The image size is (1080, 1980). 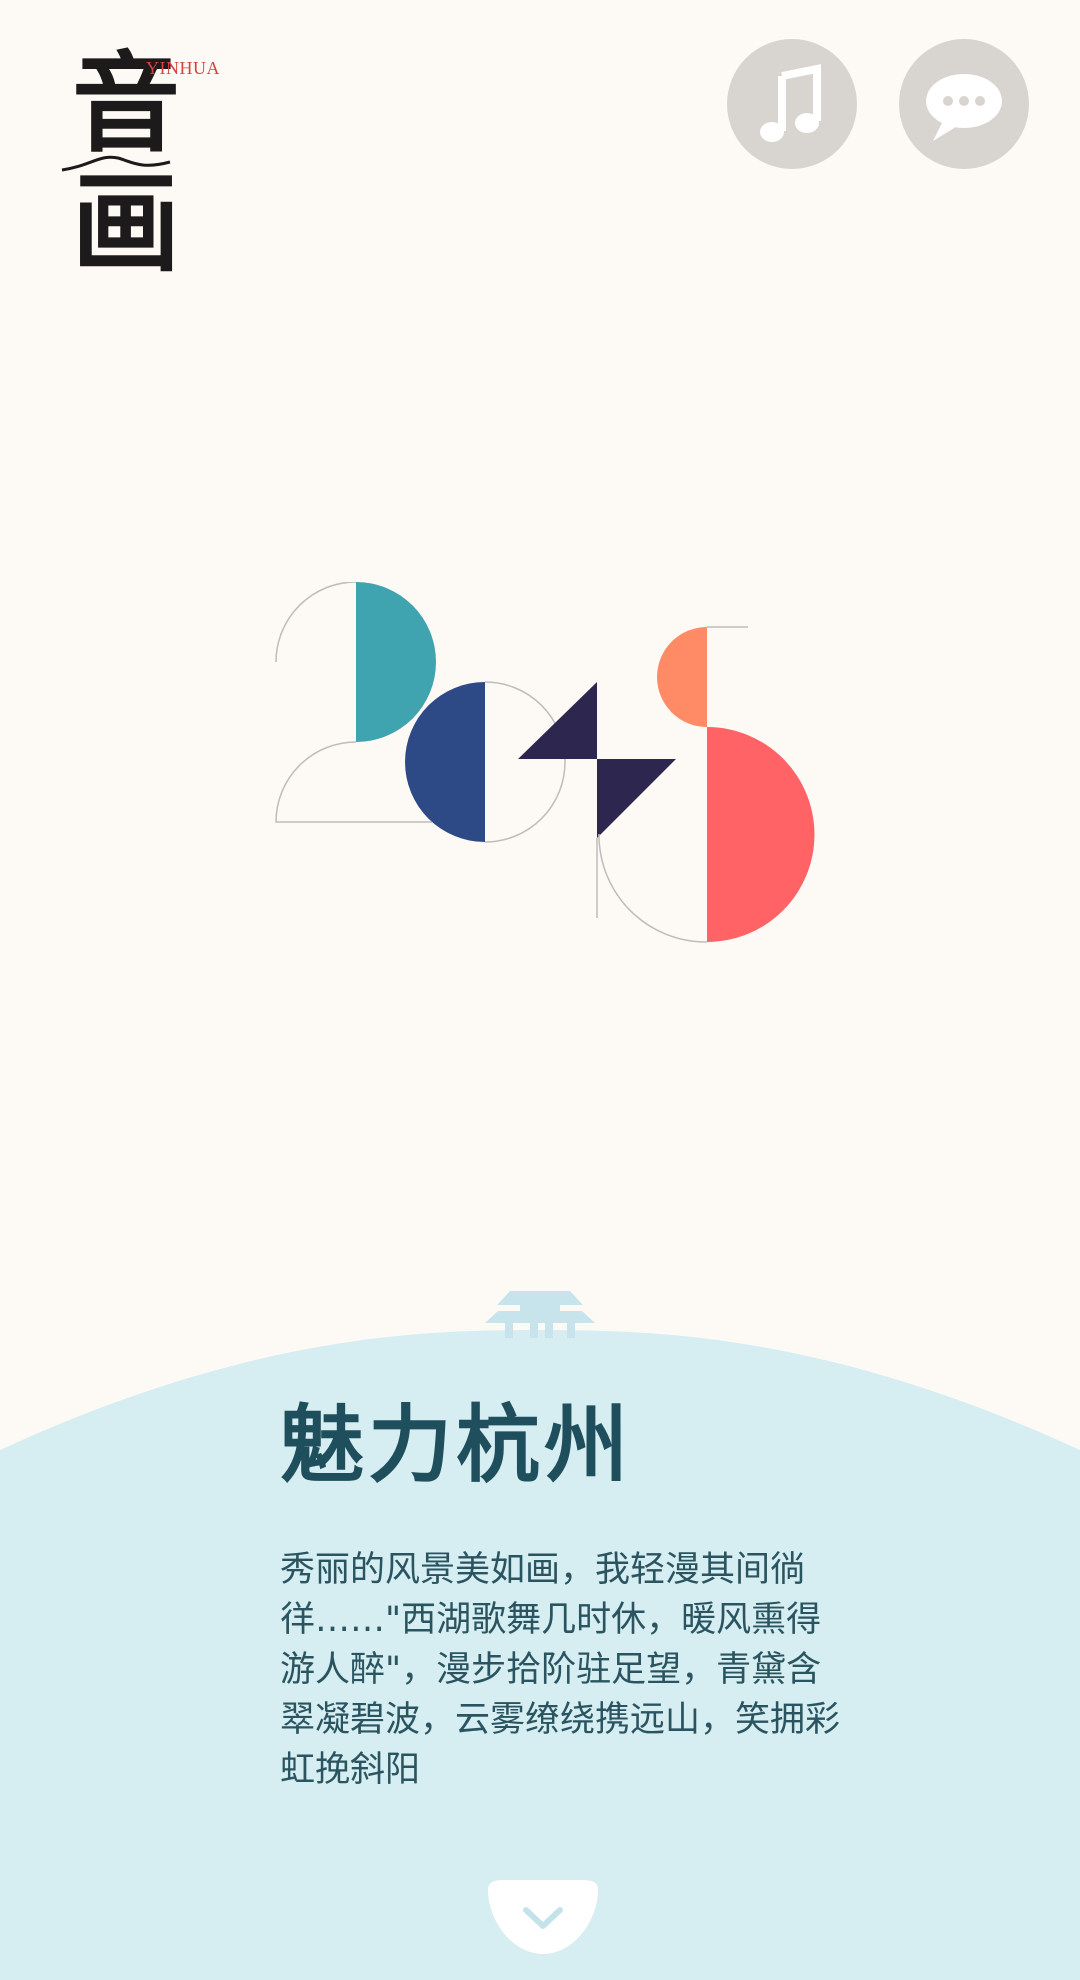 What do you see at coordinates (964, 107) in the screenshot?
I see `speech-bubble-icon` at bounding box center [964, 107].